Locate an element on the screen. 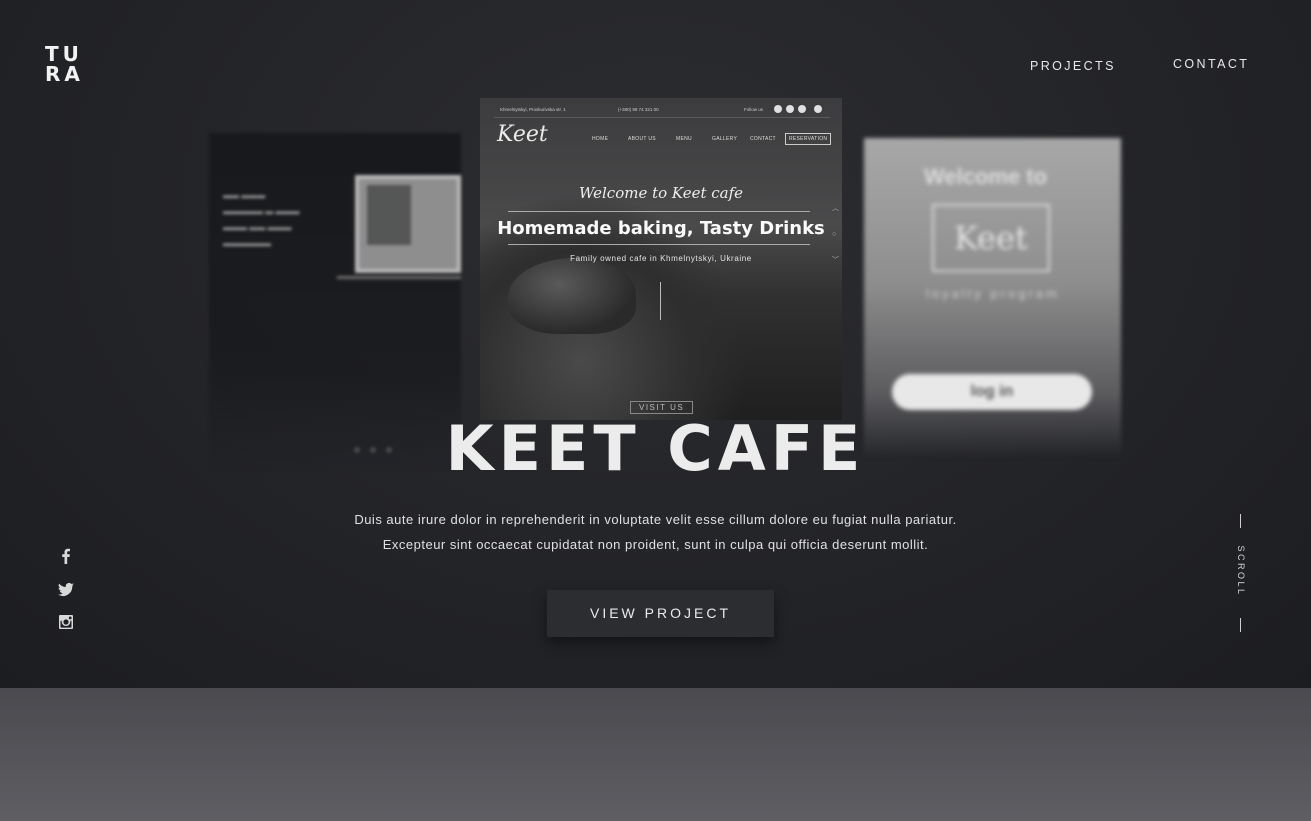  preview-rule-bottom is located at coordinates (659, 244).